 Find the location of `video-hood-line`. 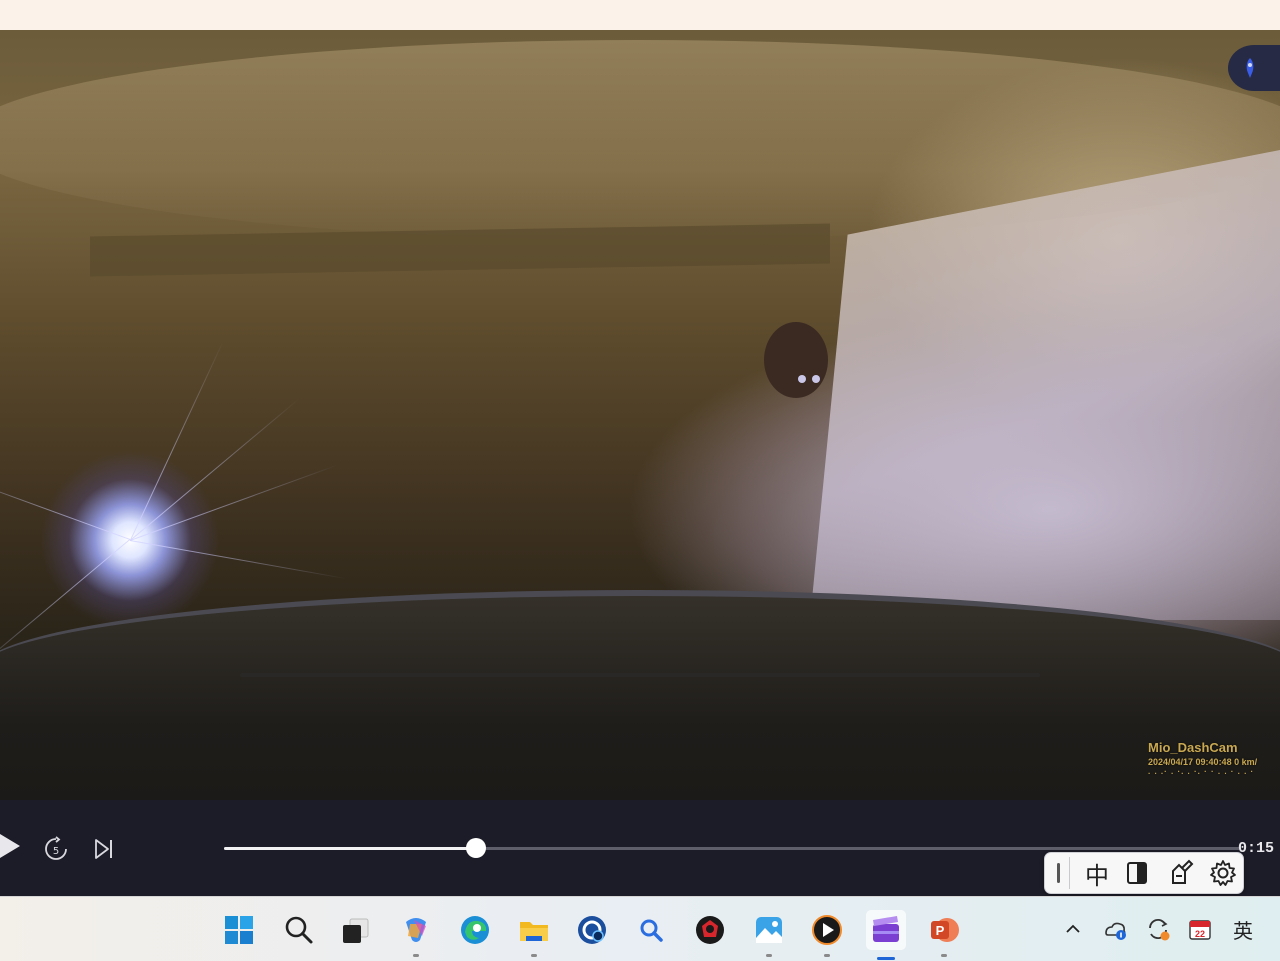

video-hood-line is located at coordinates (640, 675).